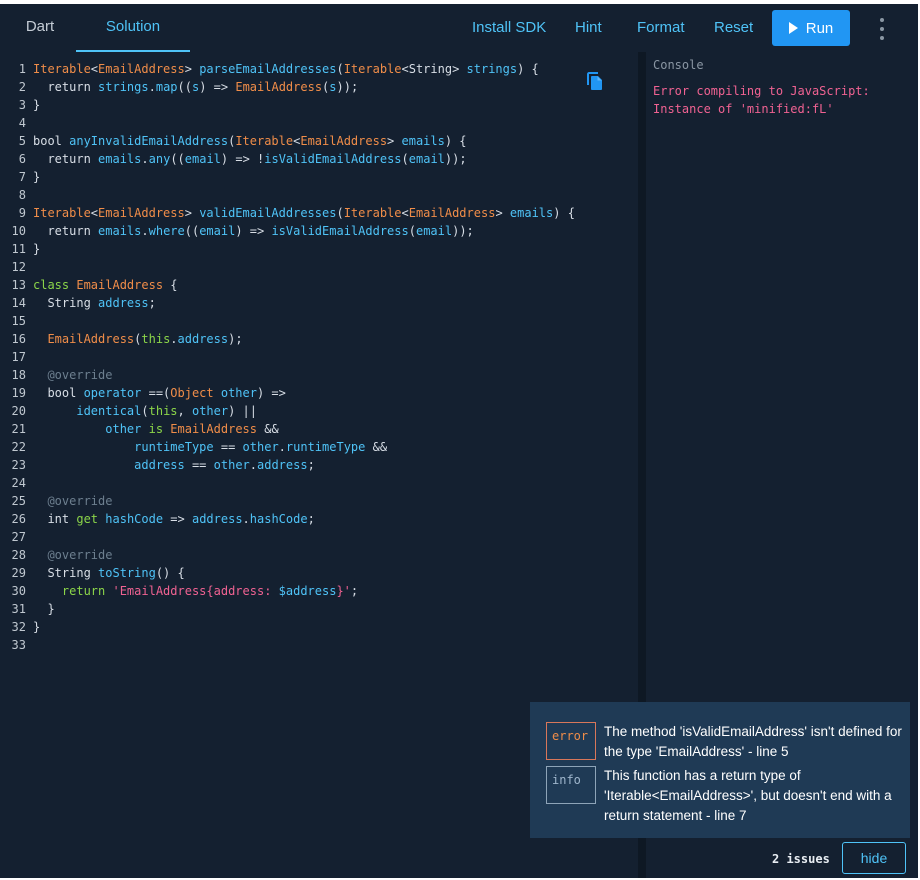 This screenshot has width=920, height=880. I want to click on hint-button: Hint, so click(588, 28).